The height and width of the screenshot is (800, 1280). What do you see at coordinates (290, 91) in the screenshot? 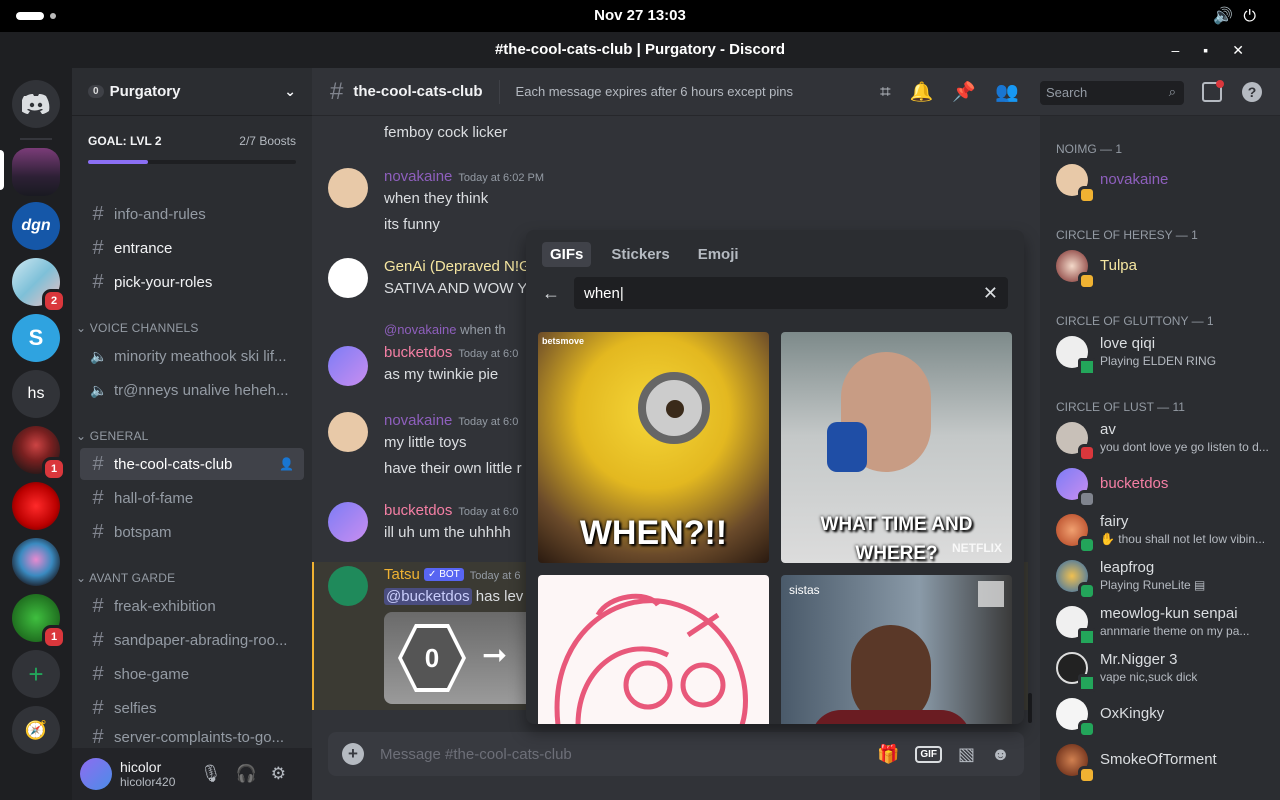
I see `chevron-down-icon: ⌄` at bounding box center [290, 91].